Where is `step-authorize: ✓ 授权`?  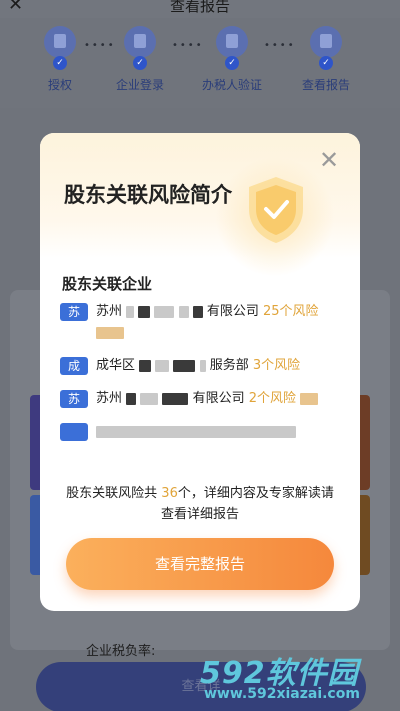 step-authorize: ✓ 授权 is located at coordinates (60, 59).